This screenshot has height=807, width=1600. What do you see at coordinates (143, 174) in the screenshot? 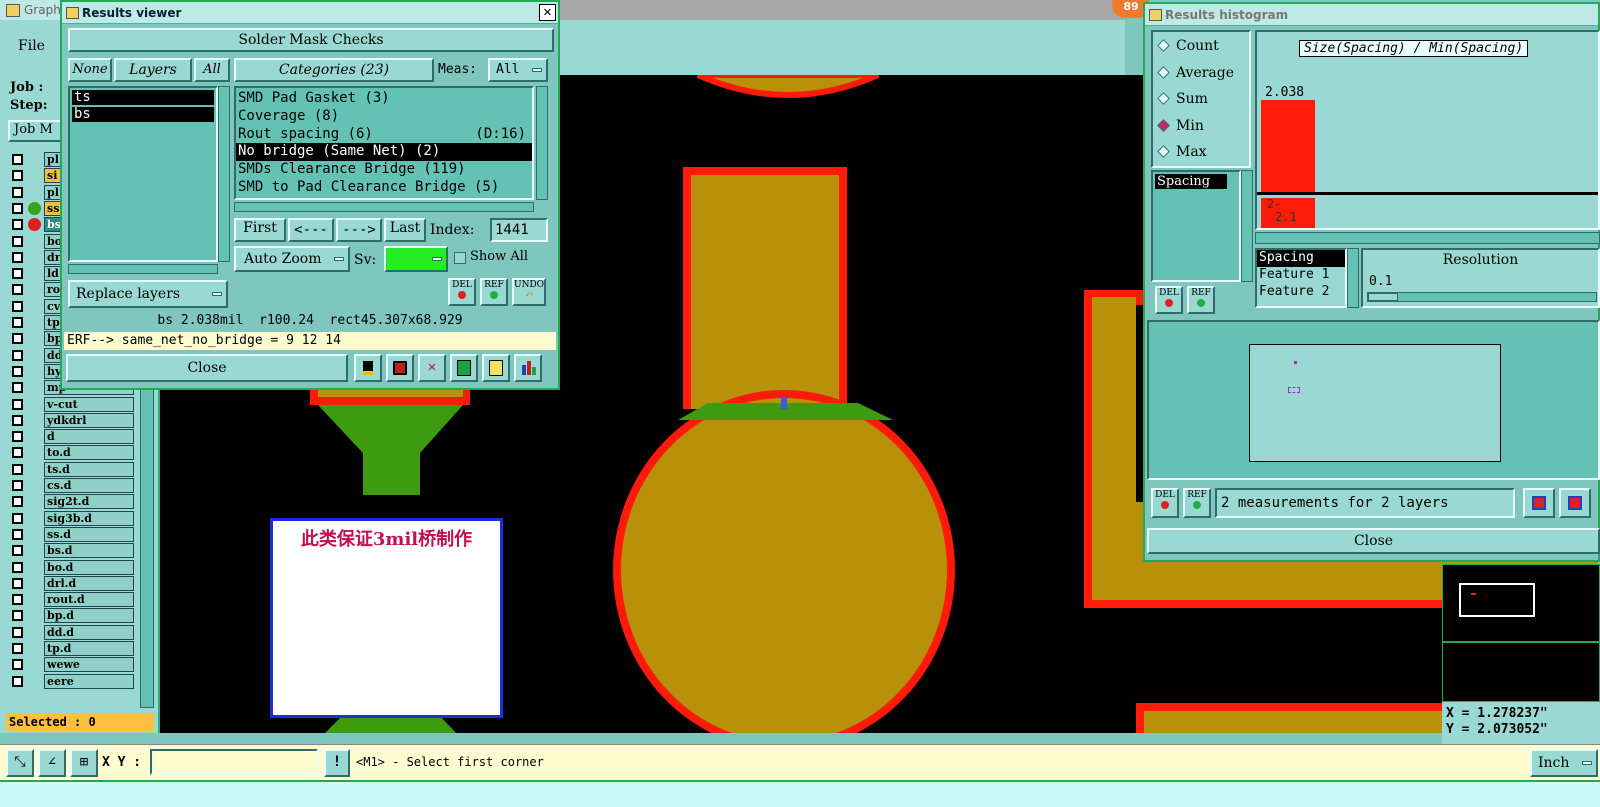
I see `layers-listbox: ts bs` at bounding box center [143, 174].